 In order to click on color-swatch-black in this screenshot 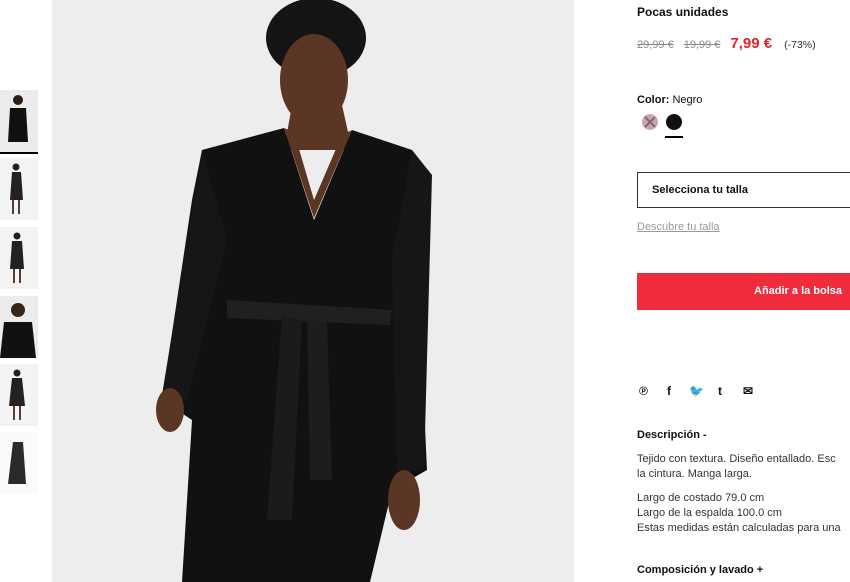, I will do `click(674, 122)`.